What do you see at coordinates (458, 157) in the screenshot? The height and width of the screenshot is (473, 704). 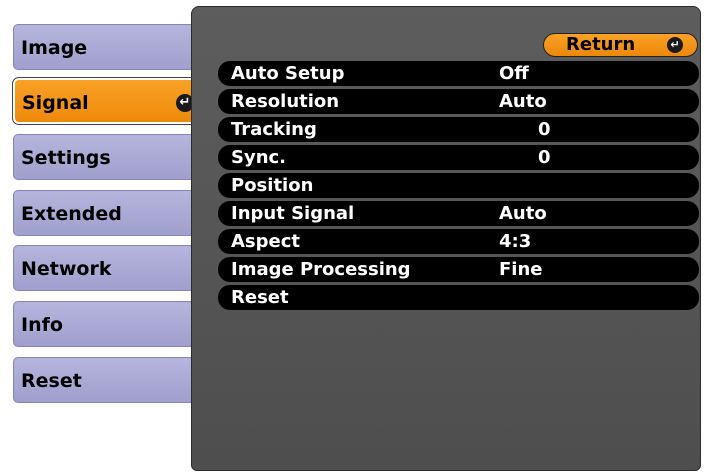 I see `menu-item-sync: Sync. 0` at bounding box center [458, 157].